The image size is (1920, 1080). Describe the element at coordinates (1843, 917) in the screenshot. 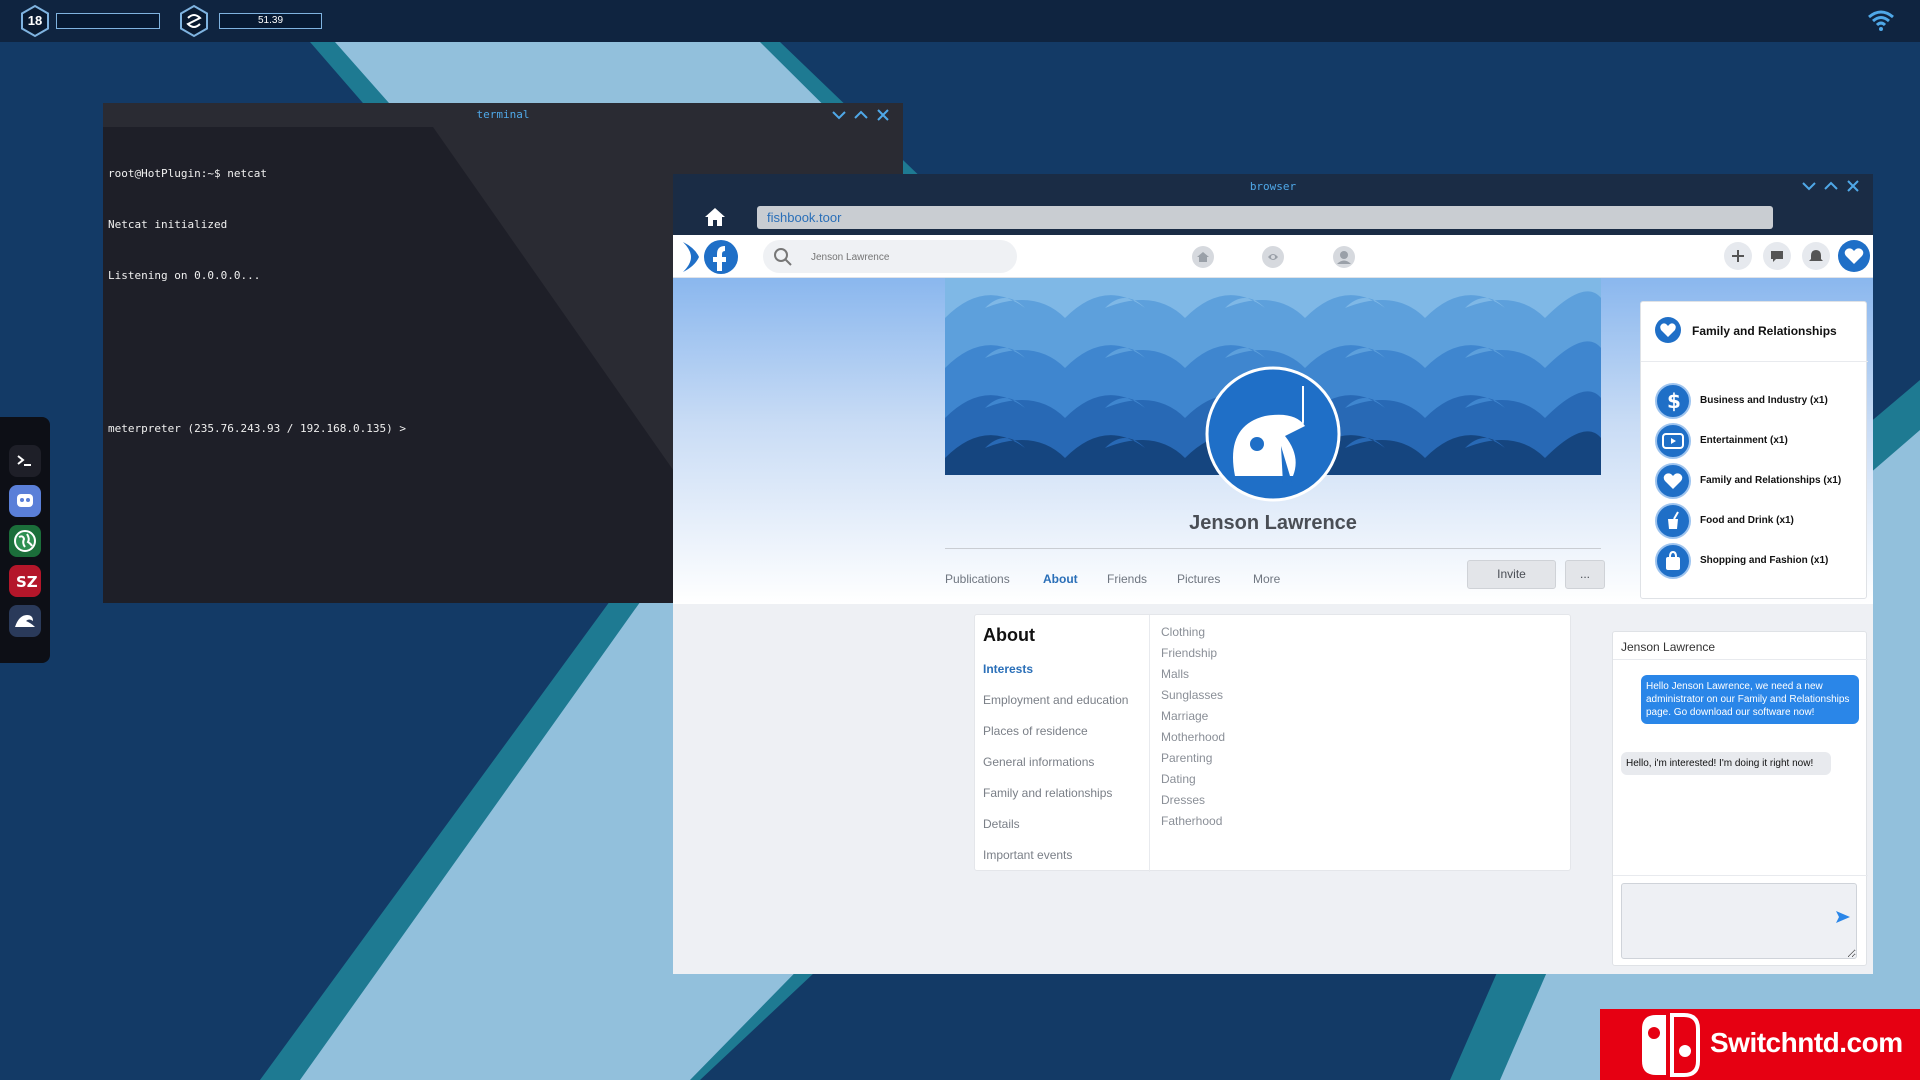

I see `send-icon` at that location.